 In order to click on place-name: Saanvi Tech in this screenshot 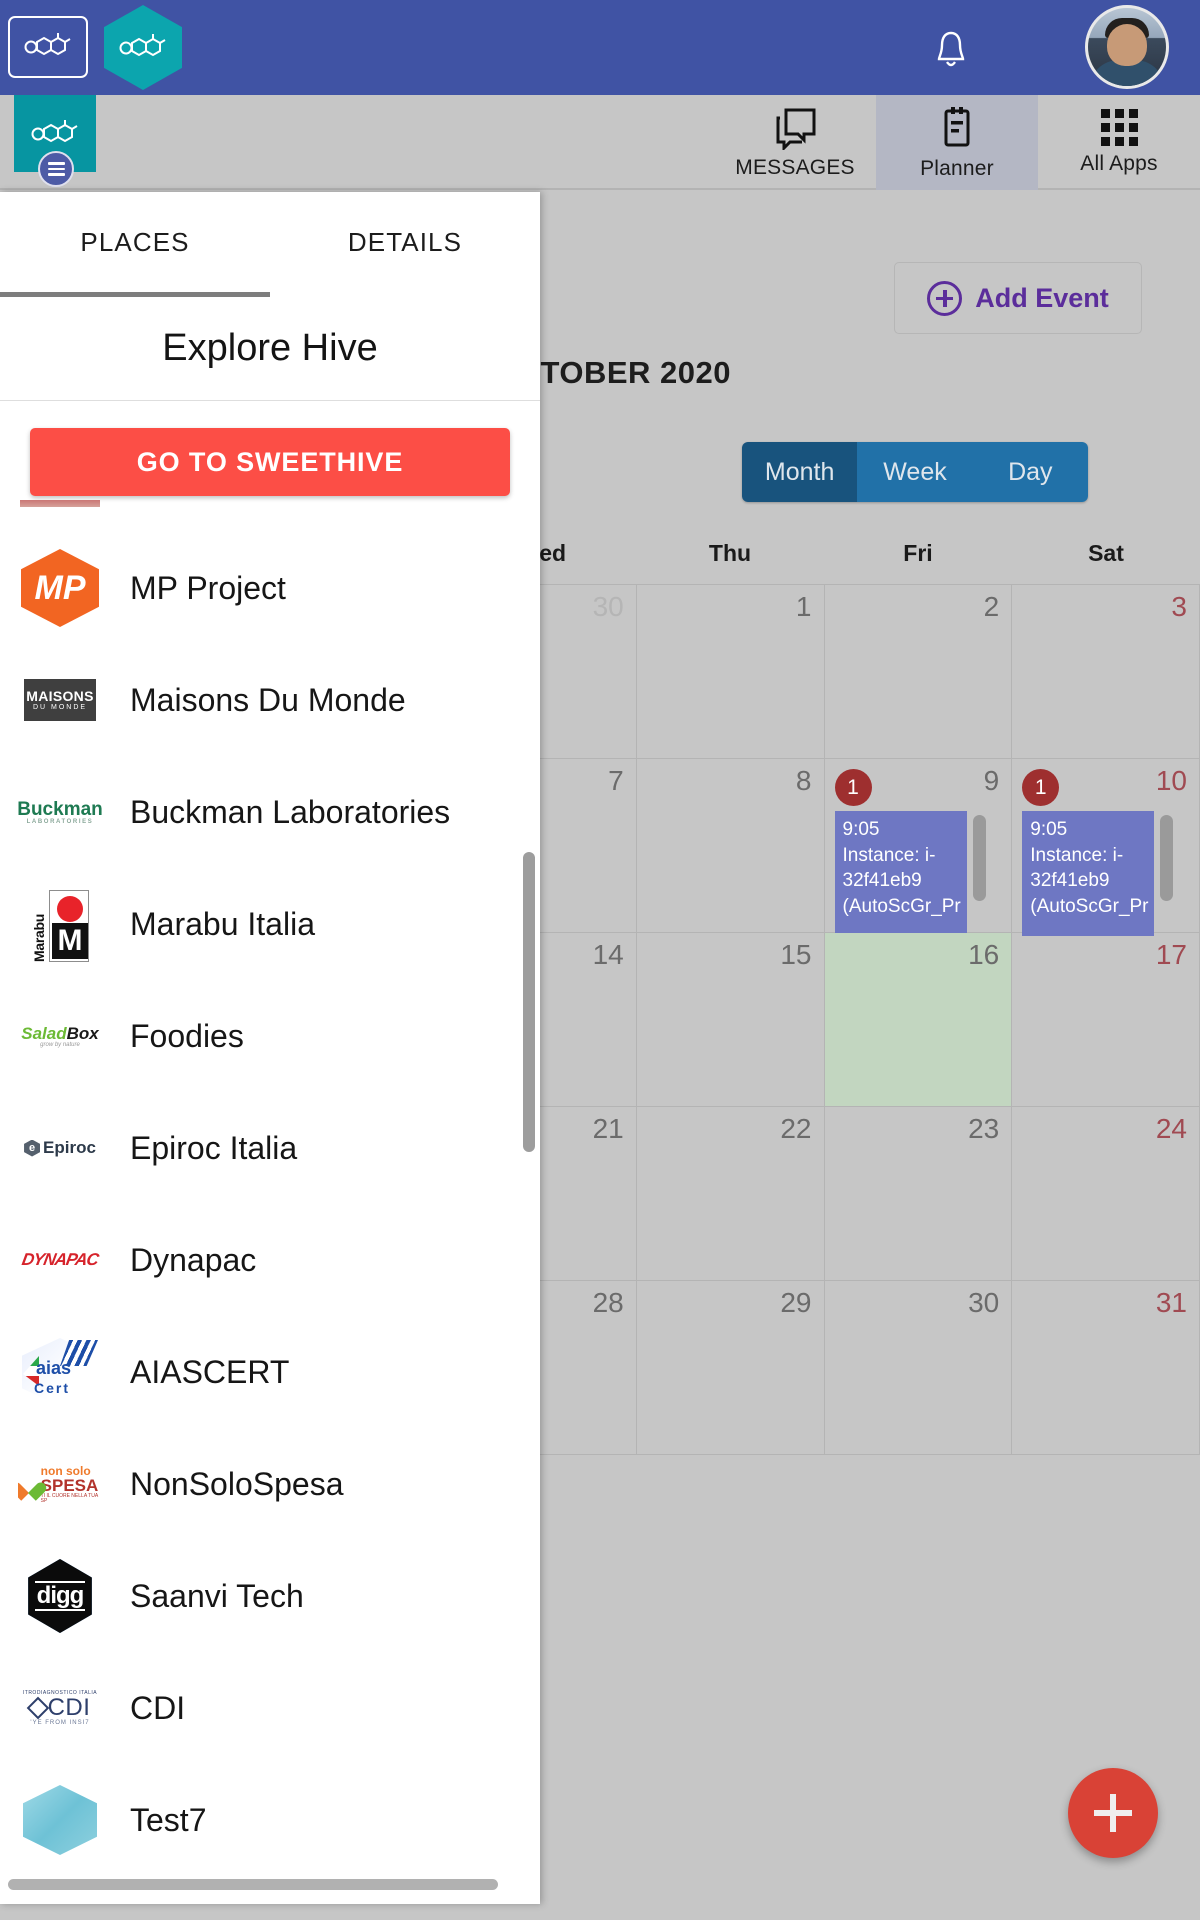, I will do `click(217, 1595)`.